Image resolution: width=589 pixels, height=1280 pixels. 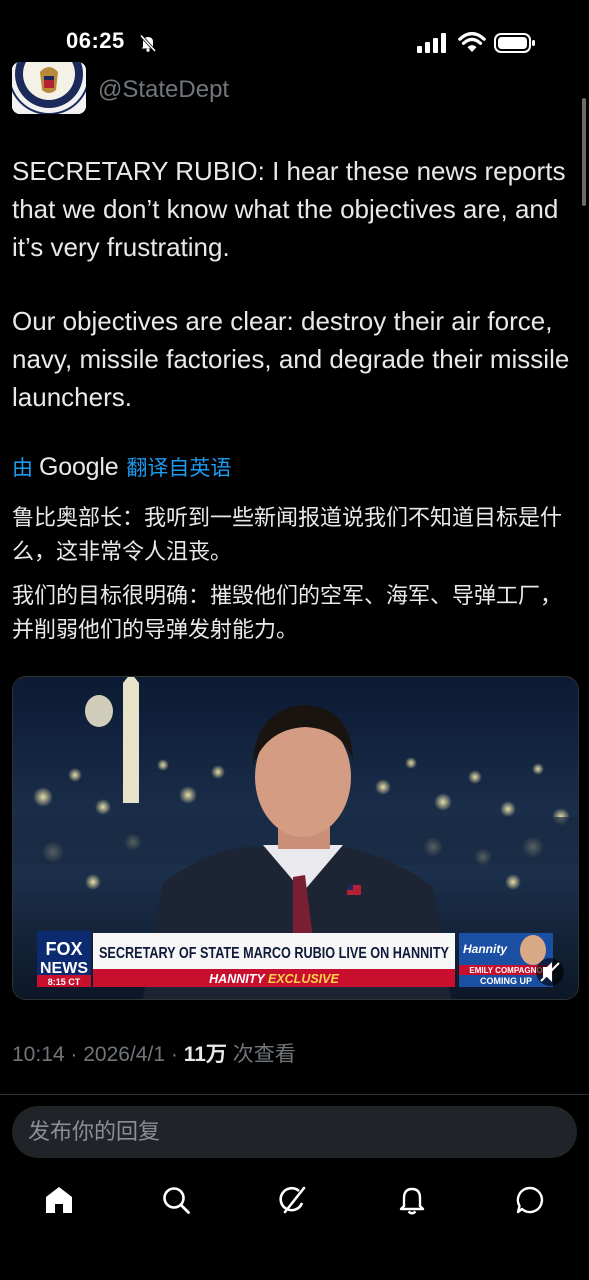 What do you see at coordinates (79, 466) in the screenshot?
I see `google-logo-text: Google` at bounding box center [79, 466].